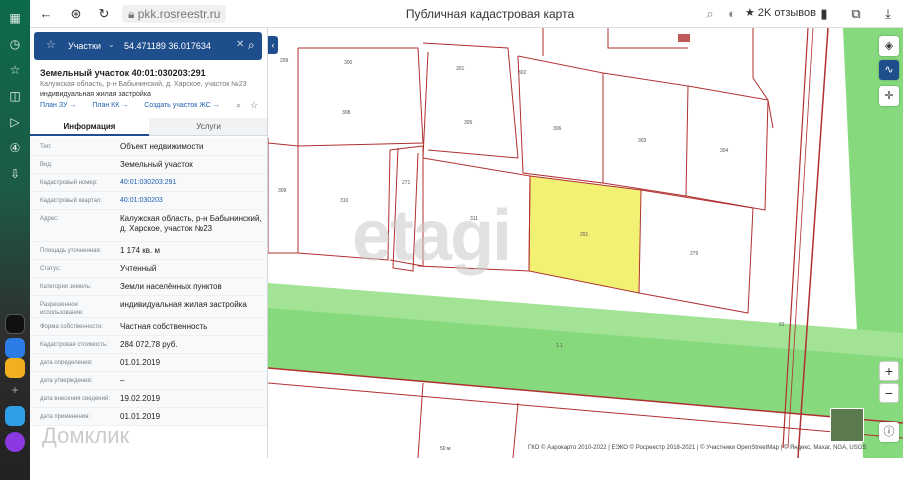  I want to click on watermark-logo: Домклик, so click(86, 435).